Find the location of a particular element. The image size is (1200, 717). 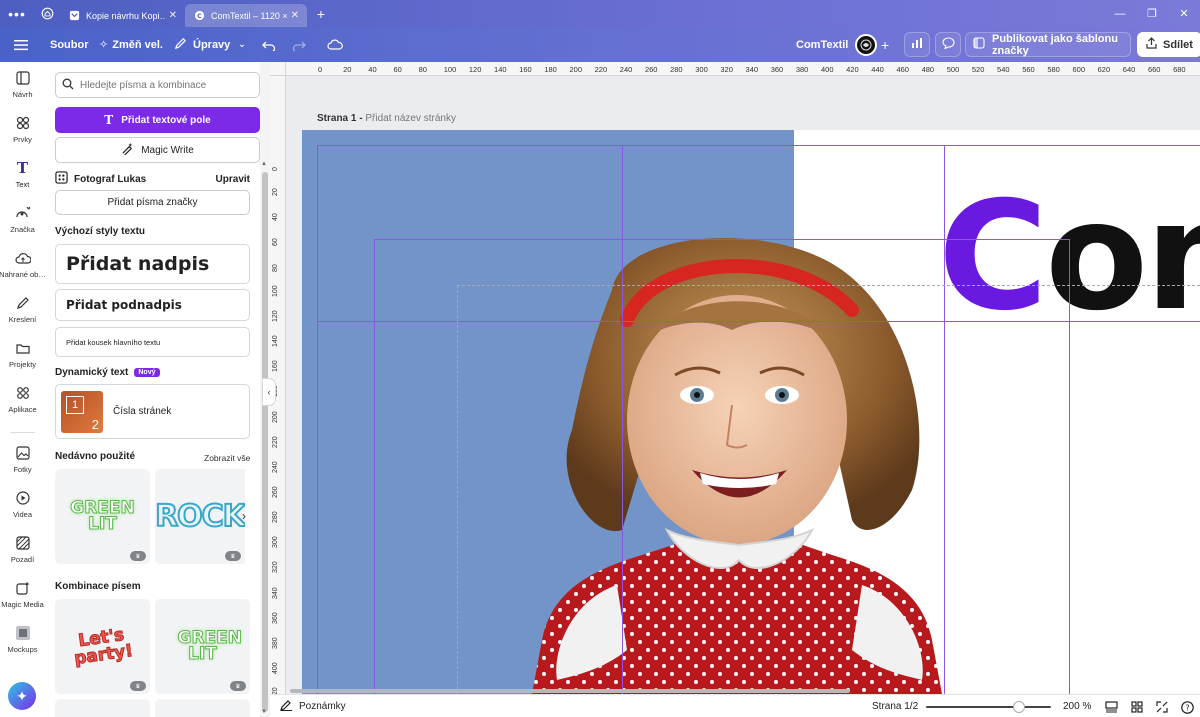

rail-item-design: Návrh is located at coordinates (22, 84).